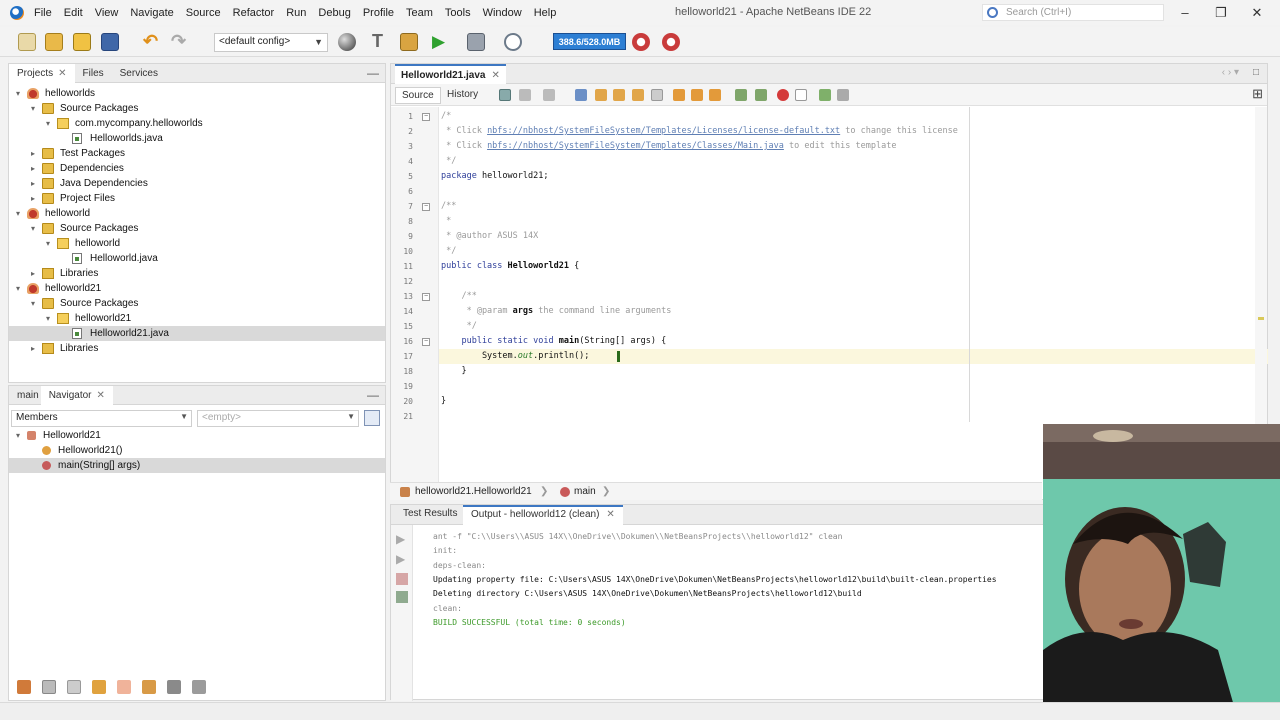 Image resolution: width=1280 pixels, height=720 pixels. What do you see at coordinates (783, 95) in the screenshot?
I see `start-macro-icon` at bounding box center [783, 95].